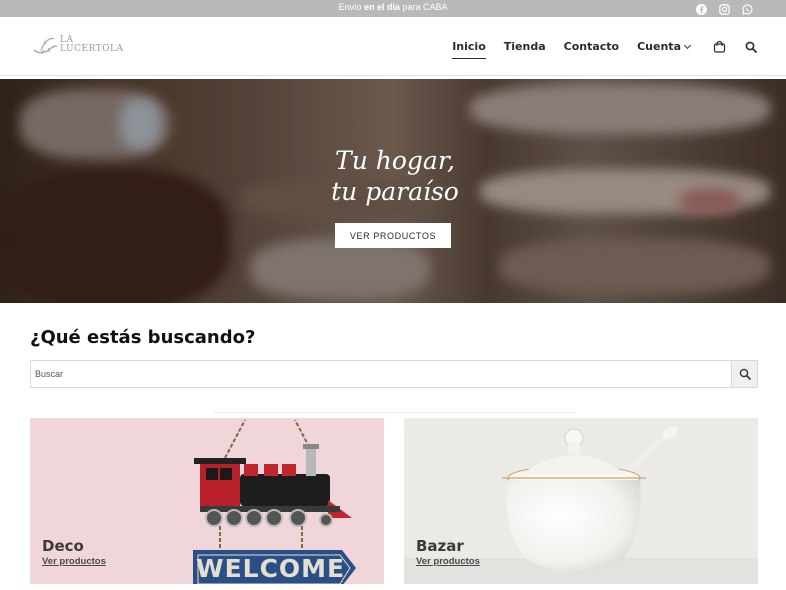 This screenshot has width=786, height=590. Describe the element at coordinates (469, 46) in the screenshot. I see `nav-label-inicio: Inicio` at that location.